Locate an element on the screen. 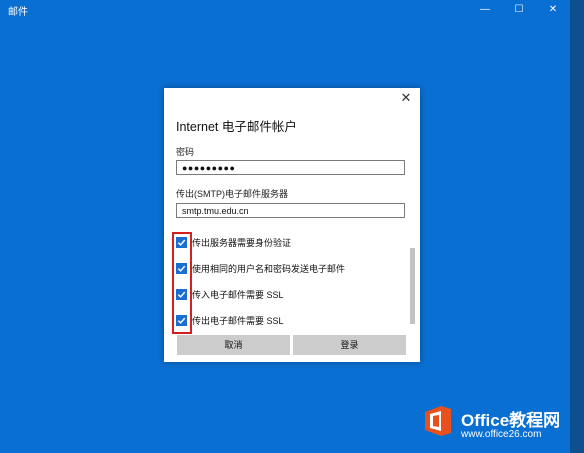  password-field: ●●●●●●●●● is located at coordinates (290, 167).